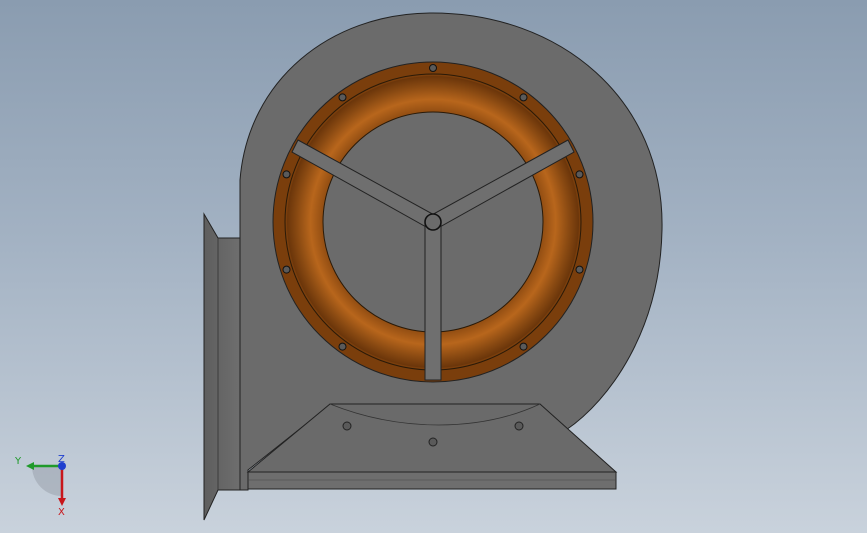 This screenshot has width=867, height=533. Describe the element at coordinates (433, 222) in the screenshot. I see `hub-circle` at that location.